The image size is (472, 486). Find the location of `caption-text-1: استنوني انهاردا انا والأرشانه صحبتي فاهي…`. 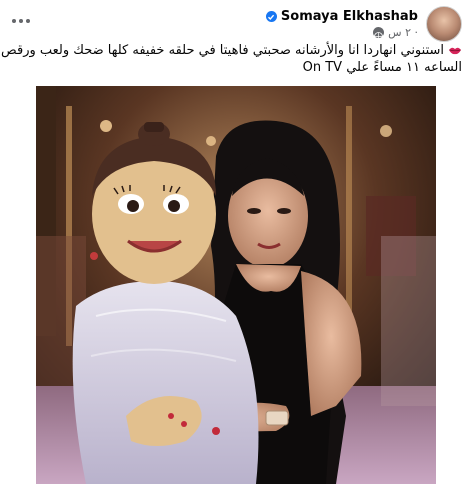

caption-text-1: استنوني انهاردا انا والأرشانه صحبتي فاهي… is located at coordinates (222, 50).